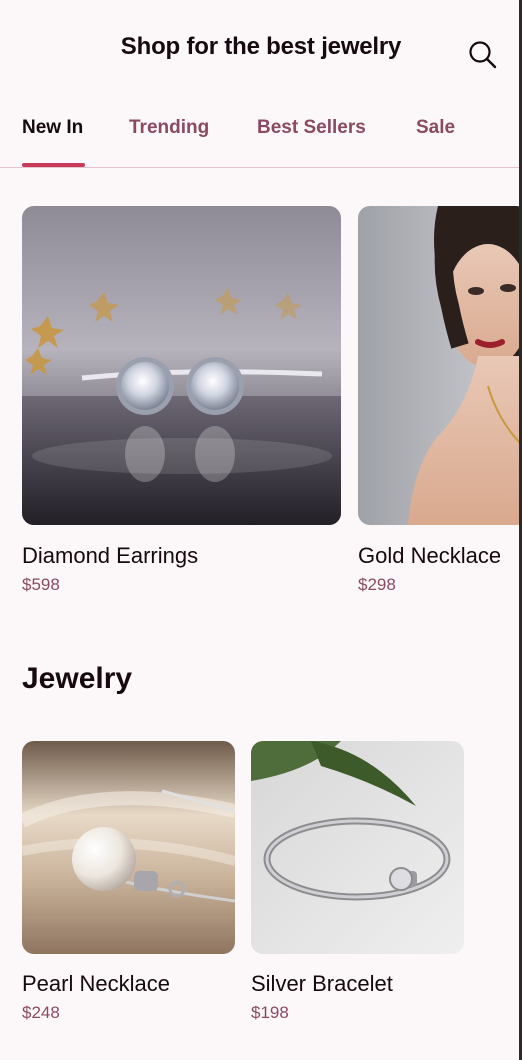  I want to click on product-name: Pearl Necklace, so click(96, 984).